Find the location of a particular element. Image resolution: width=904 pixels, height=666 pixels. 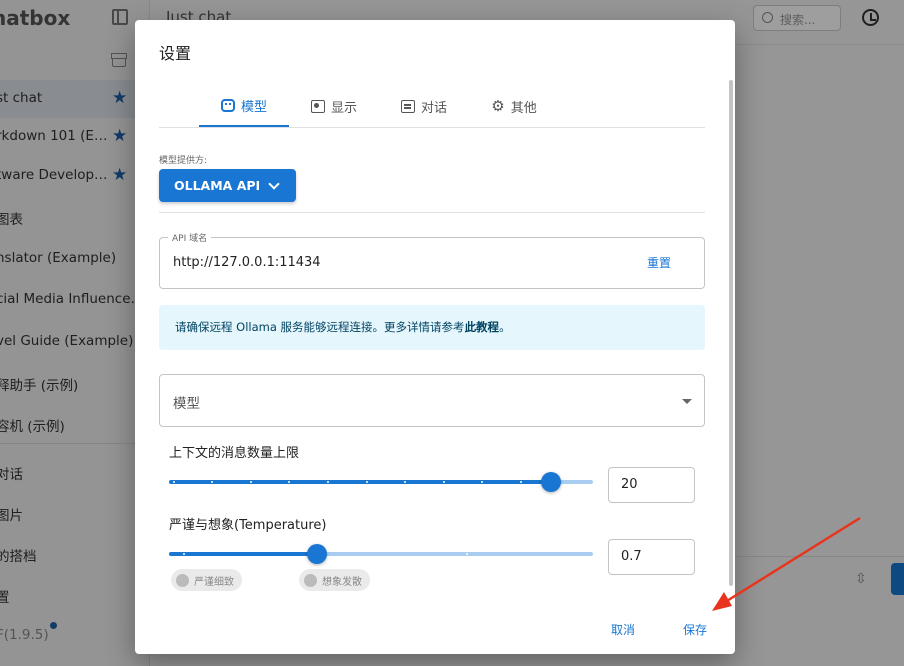

tab-chat: 对话 is located at coordinates (424, 106).